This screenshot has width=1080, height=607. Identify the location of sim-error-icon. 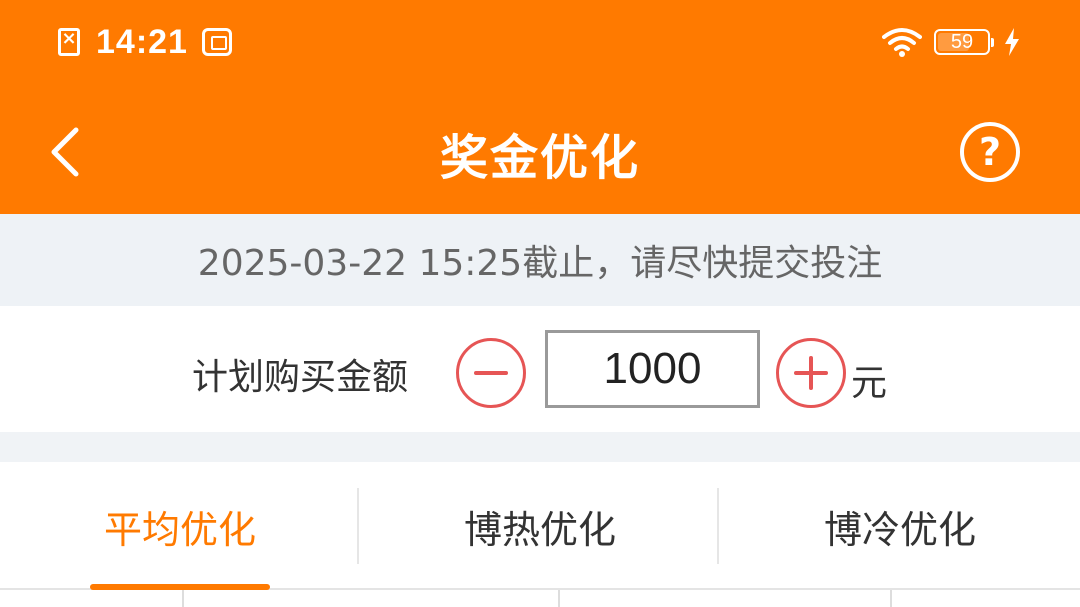
(69, 42).